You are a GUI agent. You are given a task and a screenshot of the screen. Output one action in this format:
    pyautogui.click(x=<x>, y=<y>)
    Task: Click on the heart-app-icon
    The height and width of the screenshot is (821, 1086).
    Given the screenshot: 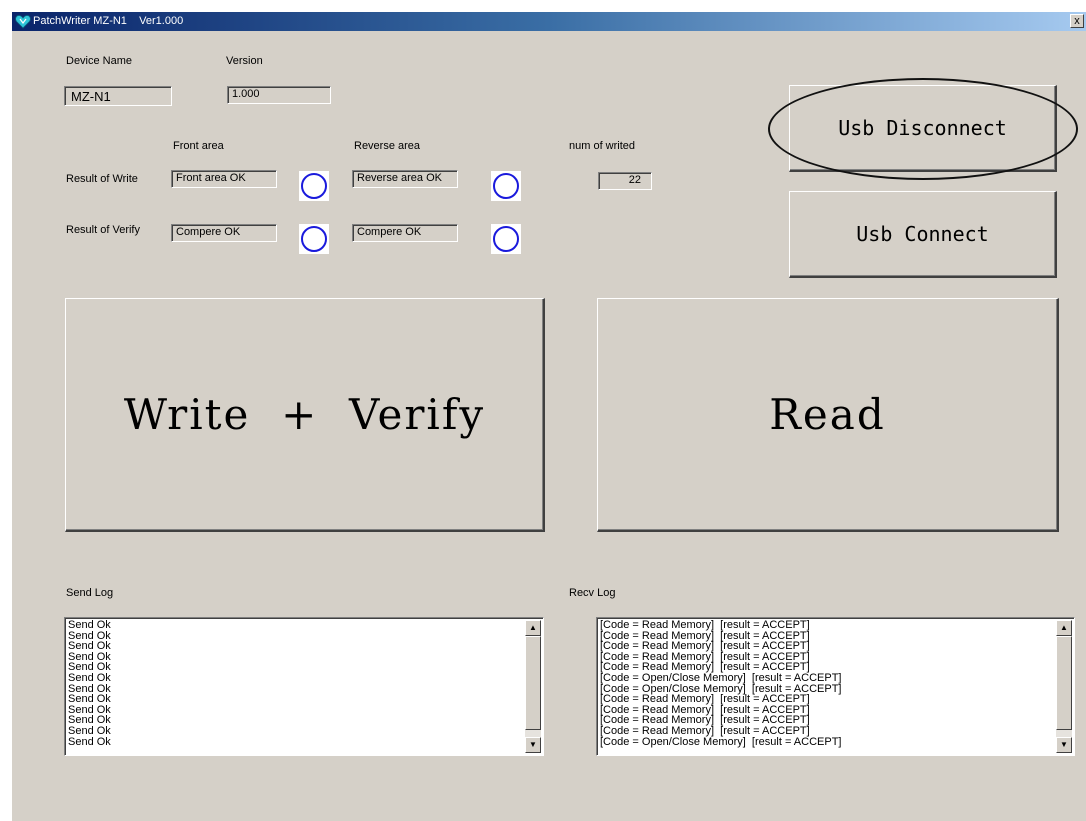 What is the action you would take?
    pyautogui.click(x=23, y=22)
    